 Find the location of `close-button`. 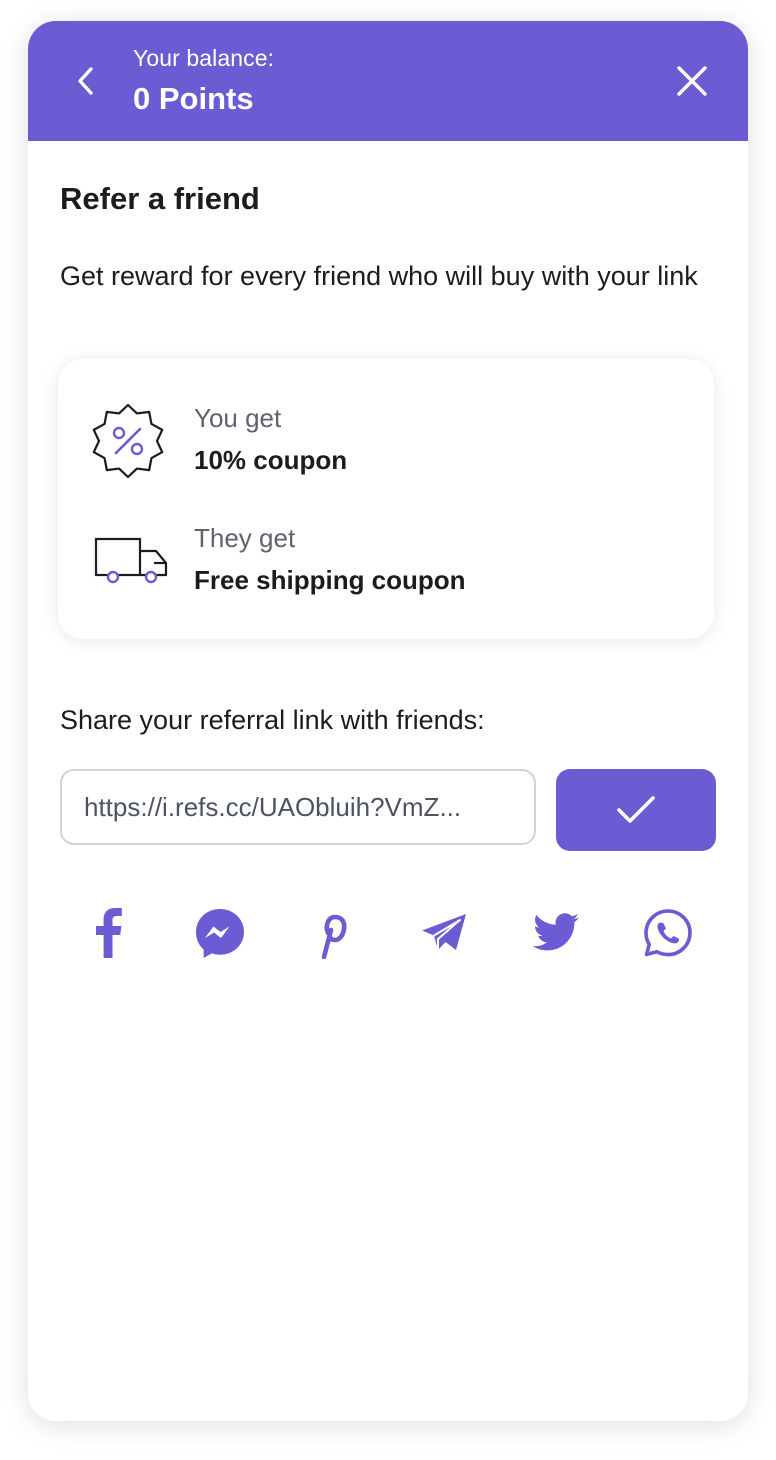

close-button is located at coordinates (692, 81).